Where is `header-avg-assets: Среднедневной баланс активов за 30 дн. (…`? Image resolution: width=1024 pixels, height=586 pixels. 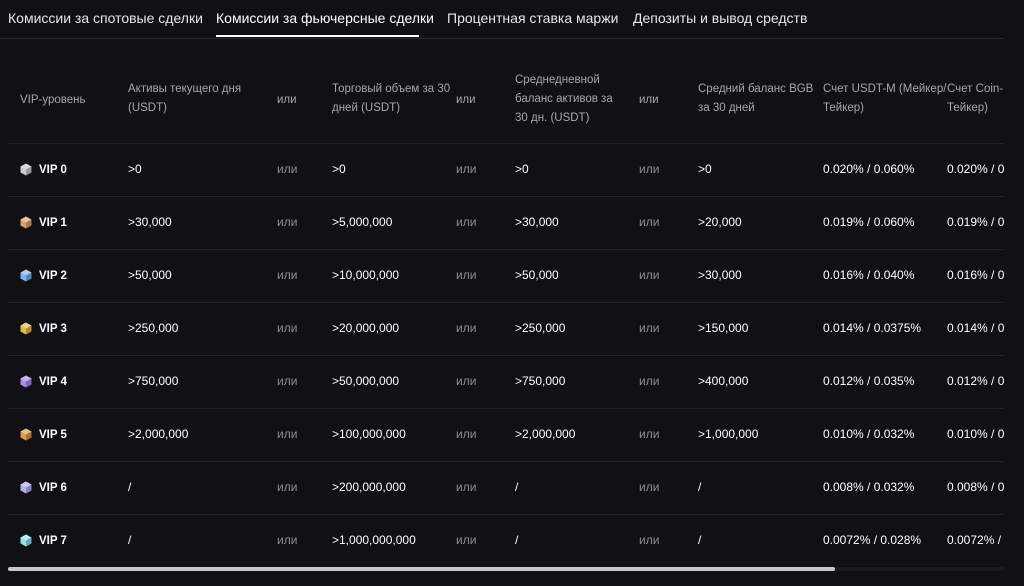 header-avg-assets: Среднедневной баланс активов за 30 дн. (… is located at coordinates (564, 99).